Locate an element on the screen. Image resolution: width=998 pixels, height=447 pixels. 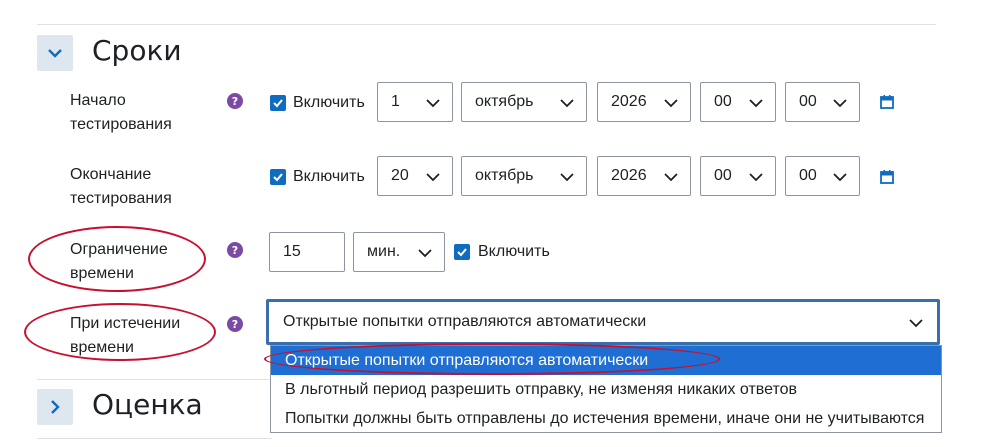
open-enable-checkbox is located at coordinates (278, 103).